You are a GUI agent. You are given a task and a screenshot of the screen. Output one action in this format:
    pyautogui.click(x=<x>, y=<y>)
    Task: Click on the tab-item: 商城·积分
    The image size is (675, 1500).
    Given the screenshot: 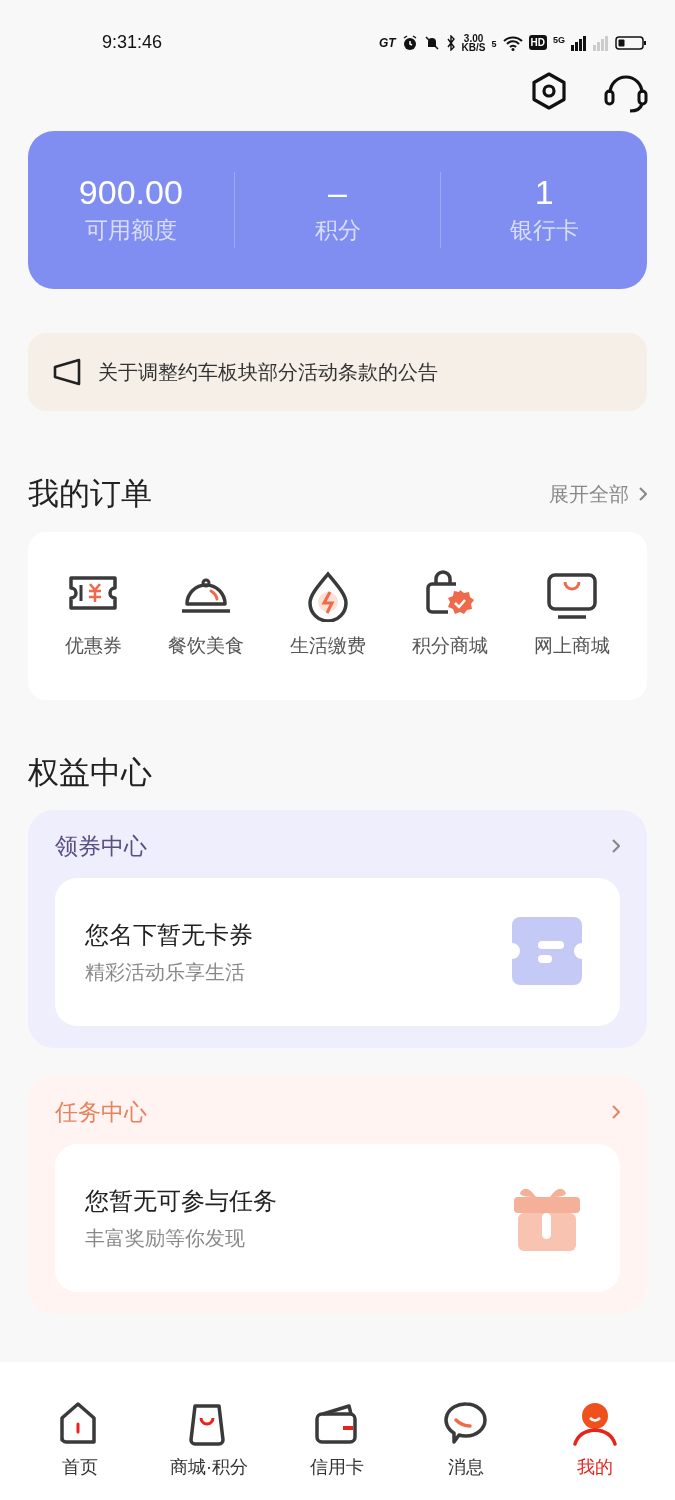 What is the action you would take?
    pyautogui.click(x=208, y=1440)
    